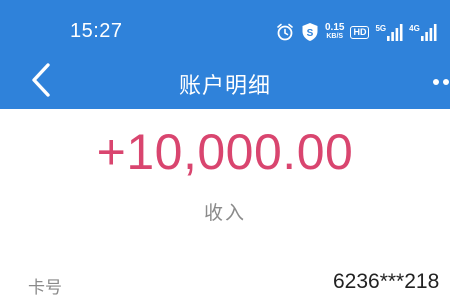 This screenshot has width=450, height=300. I want to click on alarm-icon, so click(285, 32).